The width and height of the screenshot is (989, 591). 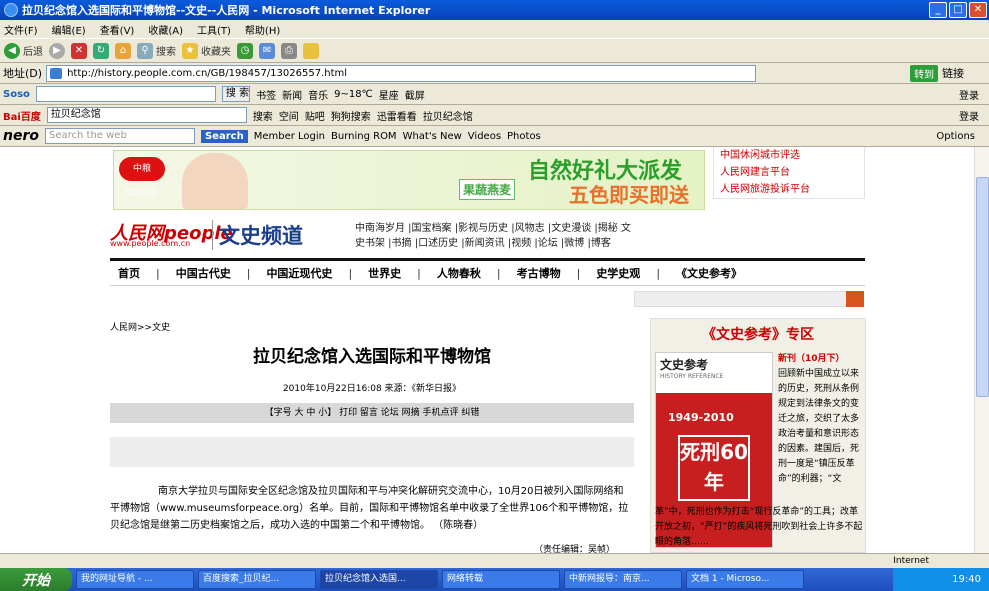 I want to click on side-links: 中国休闲城市评选 人民网建言平台 人民网旅游投诉平台, so click(x=789, y=173).